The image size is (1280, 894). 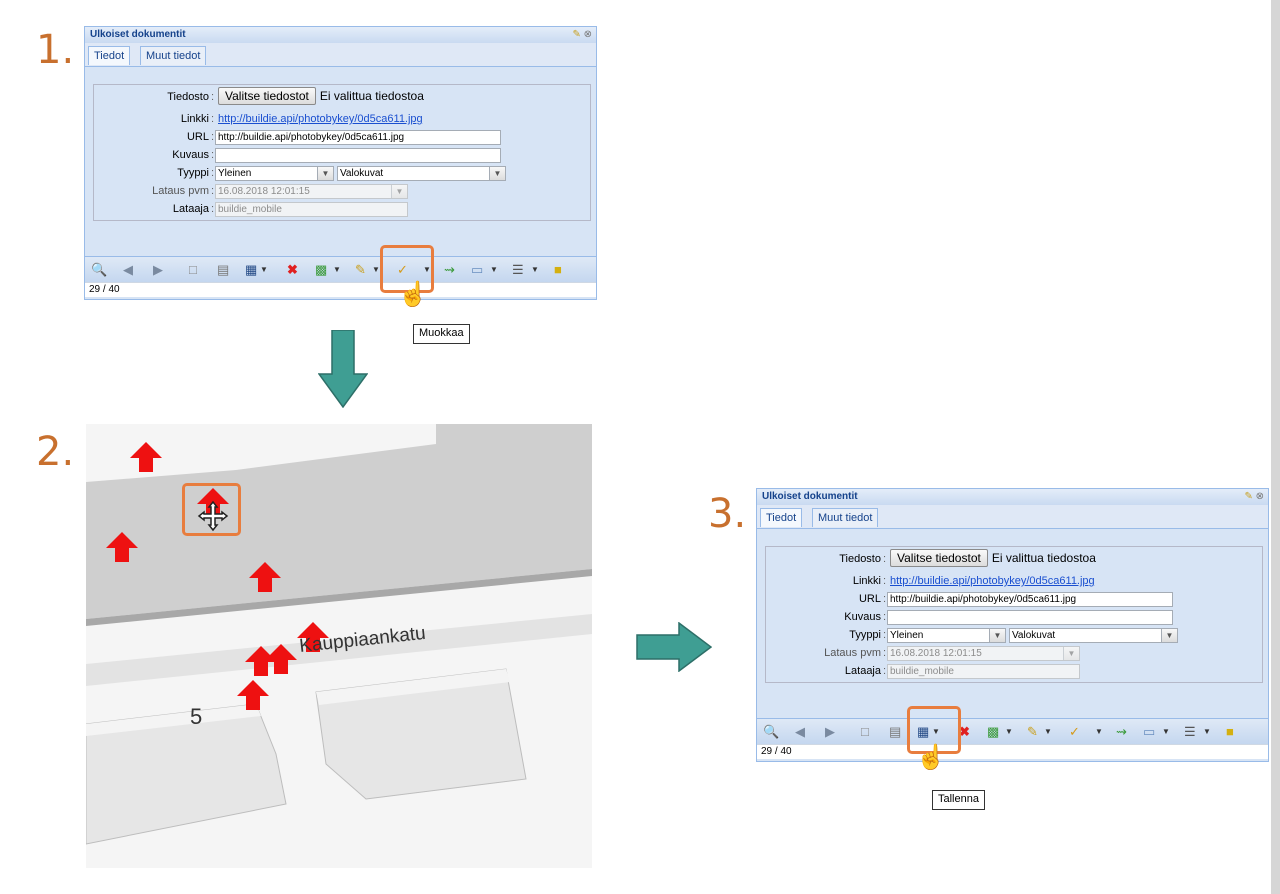 I want to click on record-counter: 29 / 40, so click(x=1012, y=751).